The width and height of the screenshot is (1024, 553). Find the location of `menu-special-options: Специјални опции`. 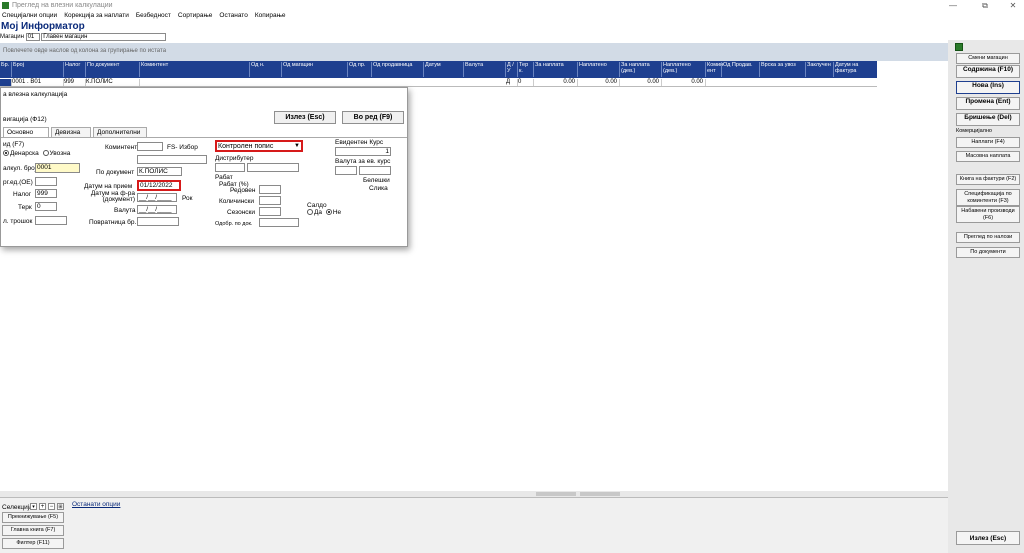

menu-special-options: Специјални опции is located at coordinates (29, 15).